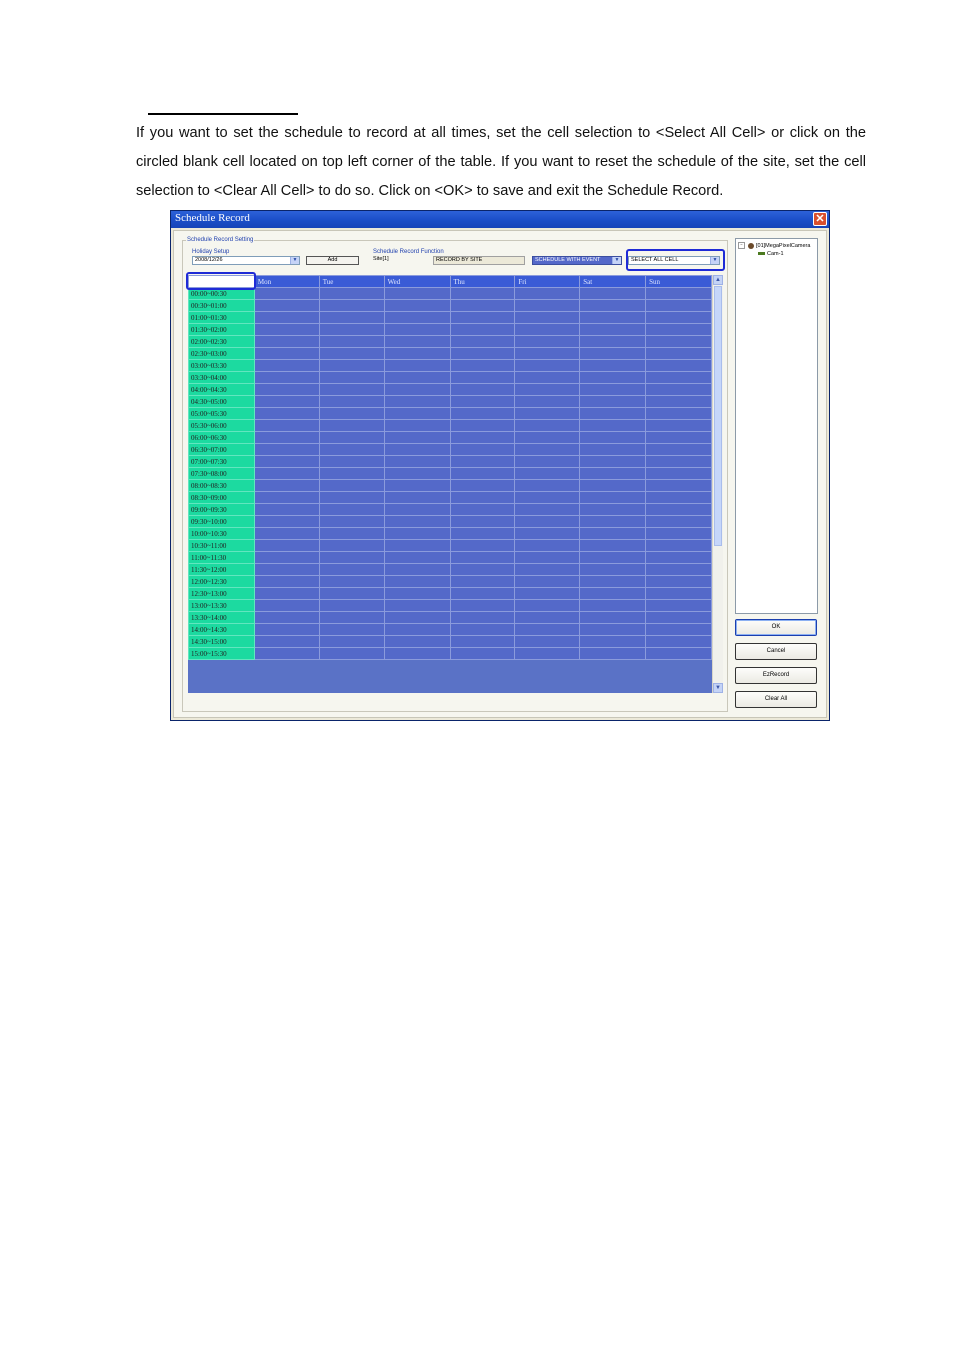 The height and width of the screenshot is (1350, 954). I want to click on collapse-icon: −, so click(741, 245).